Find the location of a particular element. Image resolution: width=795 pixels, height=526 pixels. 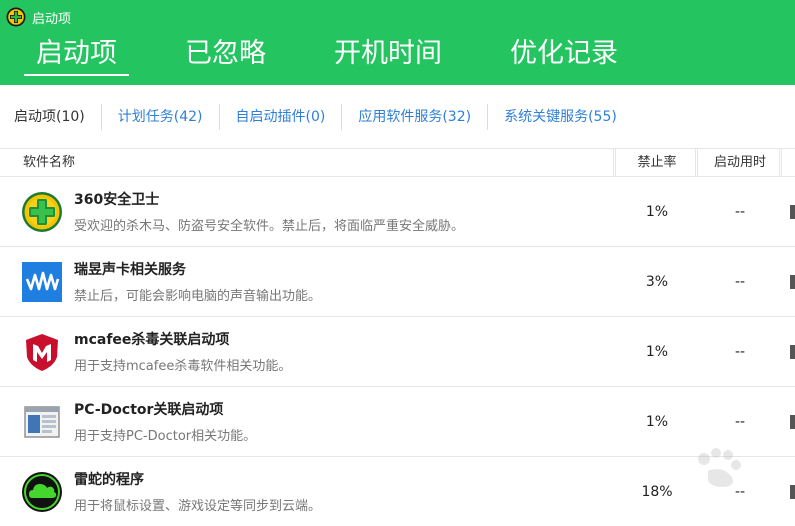

table-header: 软件名称 禁止率 启动用时 is located at coordinates (397, 162).